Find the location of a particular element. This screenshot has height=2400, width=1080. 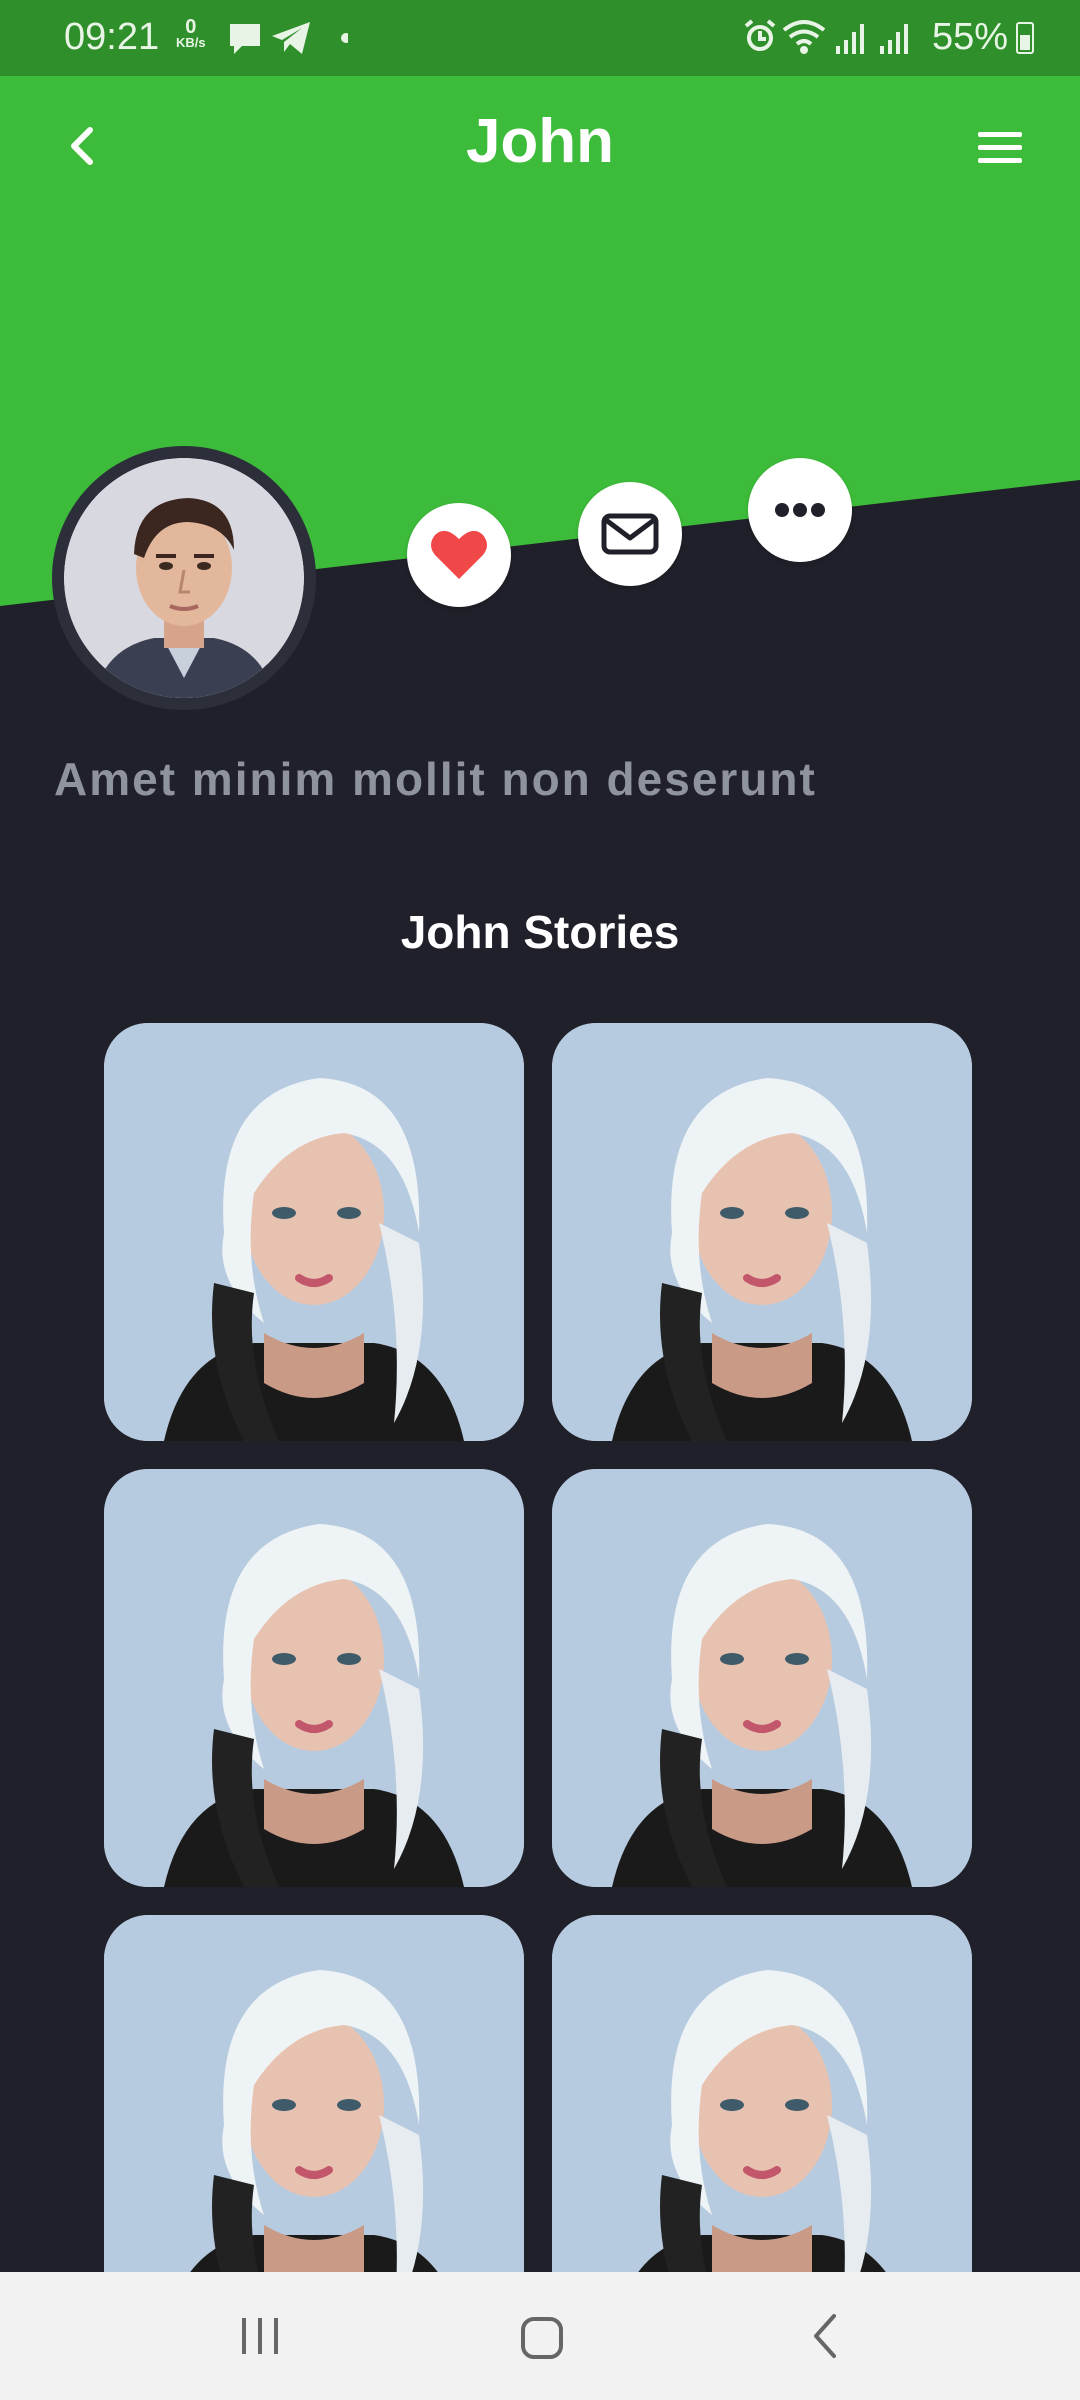

profile-avatar is located at coordinates (184, 578).